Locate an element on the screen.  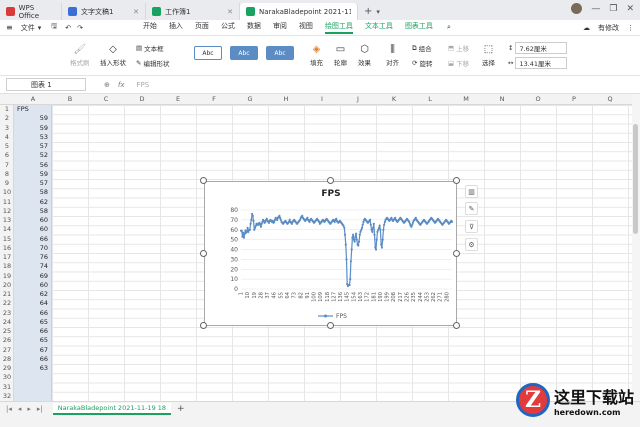
chart-elements-icon: ▥ is located at coordinates (471, 191).